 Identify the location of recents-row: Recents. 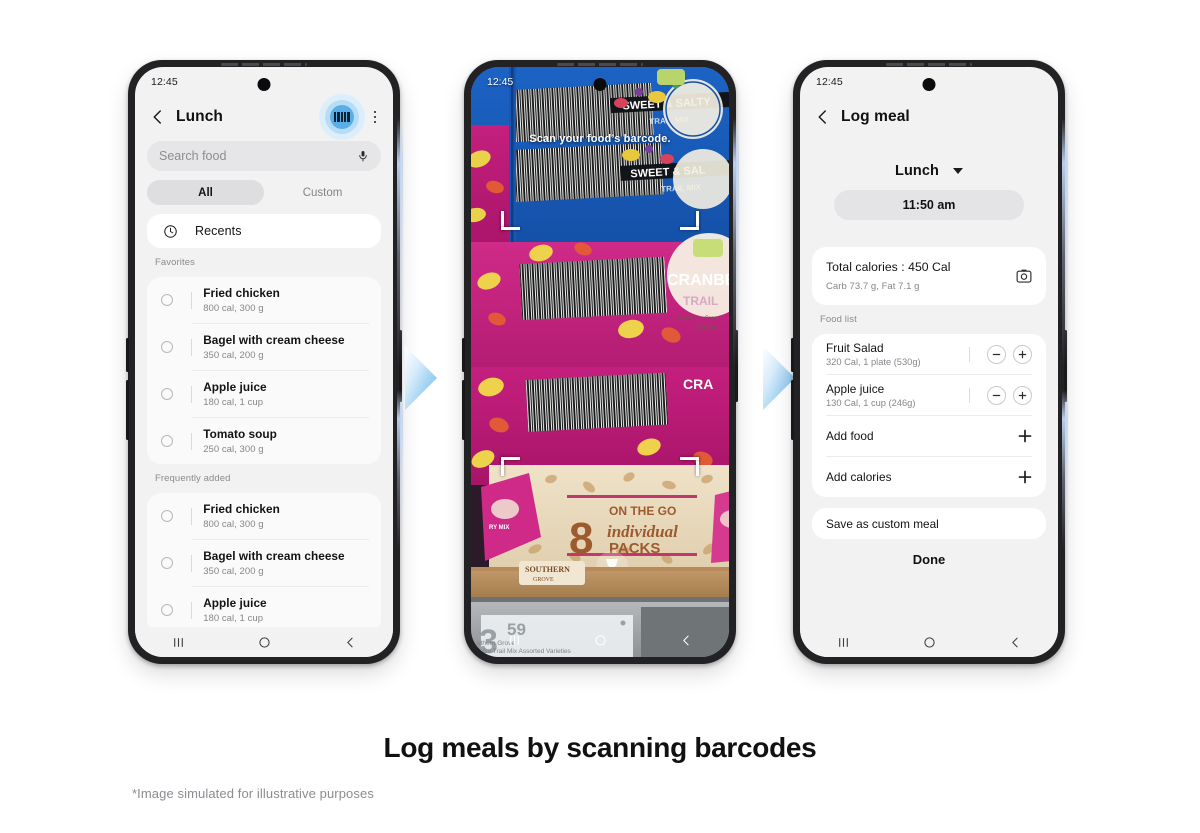
(264, 231).